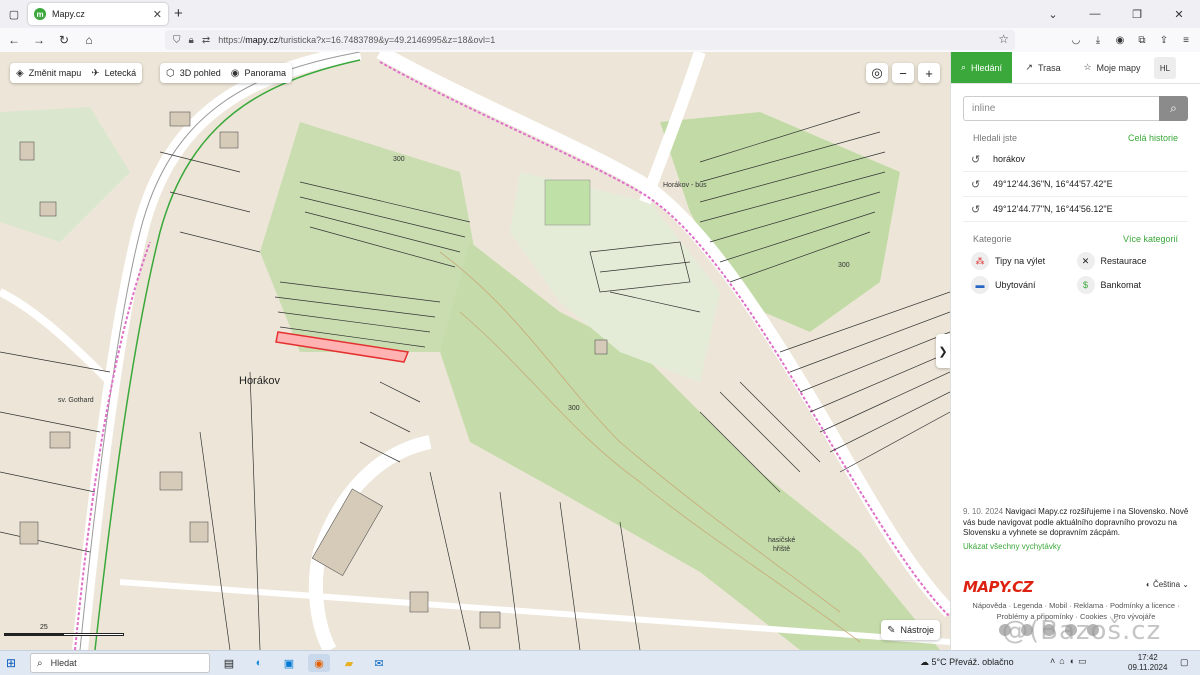 The image size is (1200, 675). I want to click on tools-button: ✎ Nástroje, so click(910, 630).